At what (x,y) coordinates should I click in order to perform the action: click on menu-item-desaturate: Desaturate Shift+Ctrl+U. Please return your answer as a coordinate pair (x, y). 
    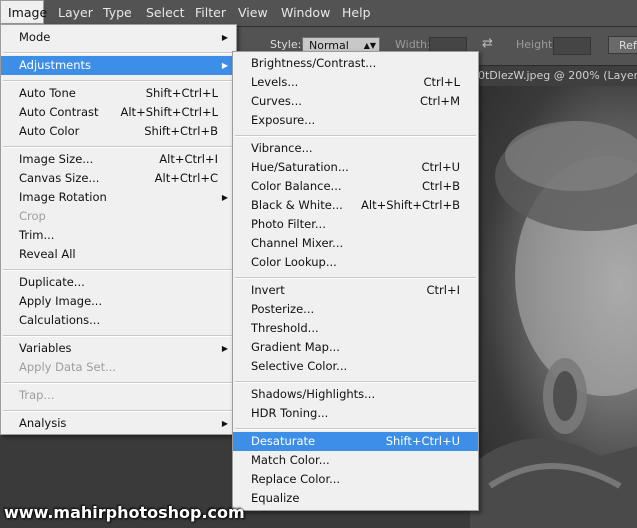
    Looking at the image, I should click on (355, 441).